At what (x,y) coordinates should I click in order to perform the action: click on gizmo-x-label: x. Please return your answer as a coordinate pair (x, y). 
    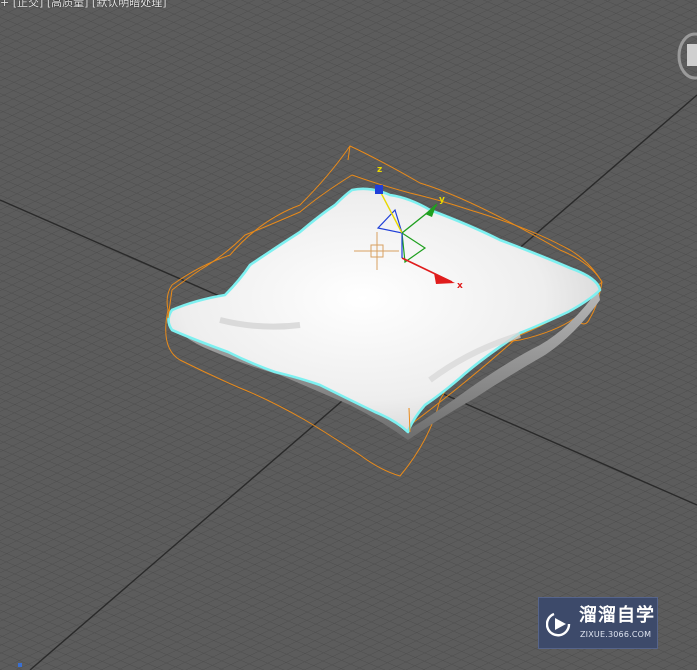
    Looking at the image, I should click on (460, 286).